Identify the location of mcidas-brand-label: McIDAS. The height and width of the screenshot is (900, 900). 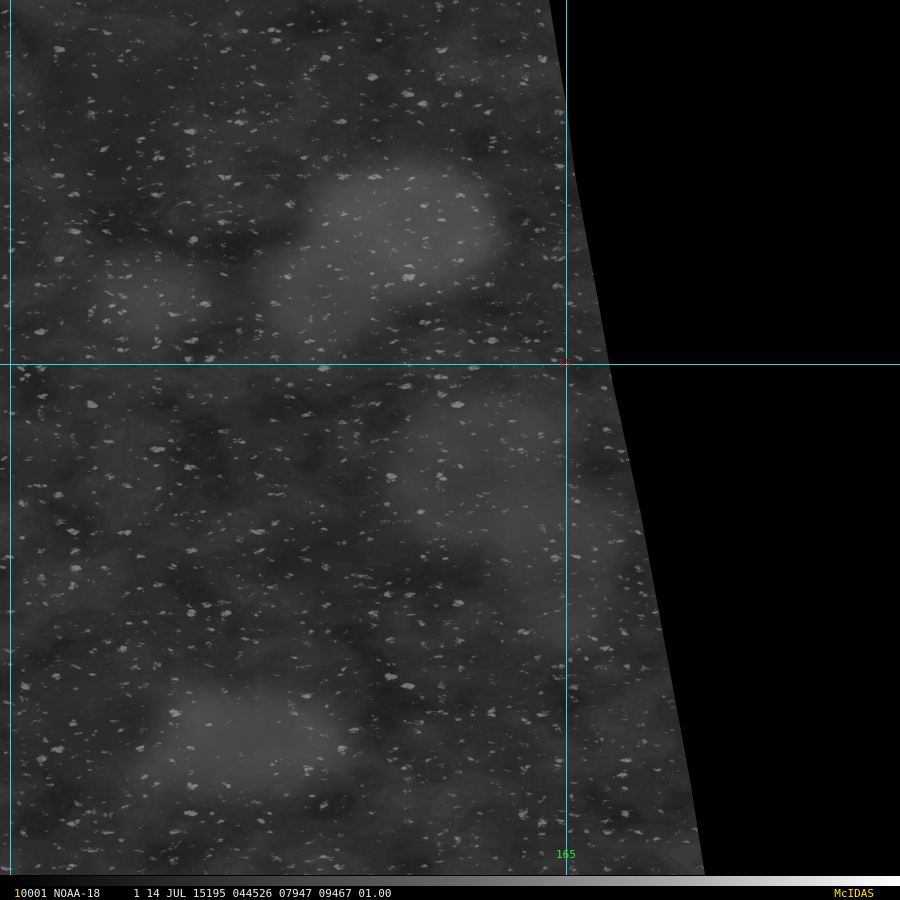
(854, 893).